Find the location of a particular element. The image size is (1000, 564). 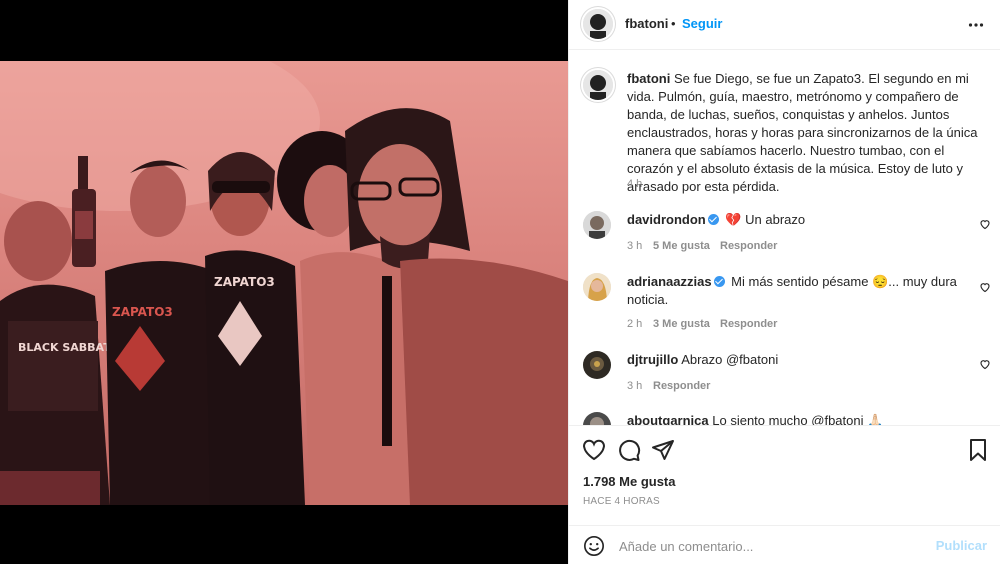

more-icon is located at coordinates (976, 25).